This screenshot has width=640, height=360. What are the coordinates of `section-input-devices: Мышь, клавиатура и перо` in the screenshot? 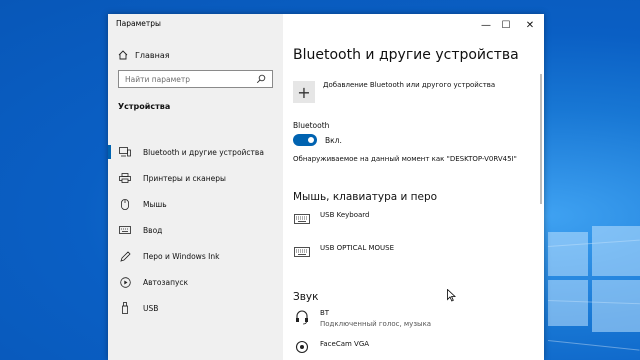 It's located at (365, 197).